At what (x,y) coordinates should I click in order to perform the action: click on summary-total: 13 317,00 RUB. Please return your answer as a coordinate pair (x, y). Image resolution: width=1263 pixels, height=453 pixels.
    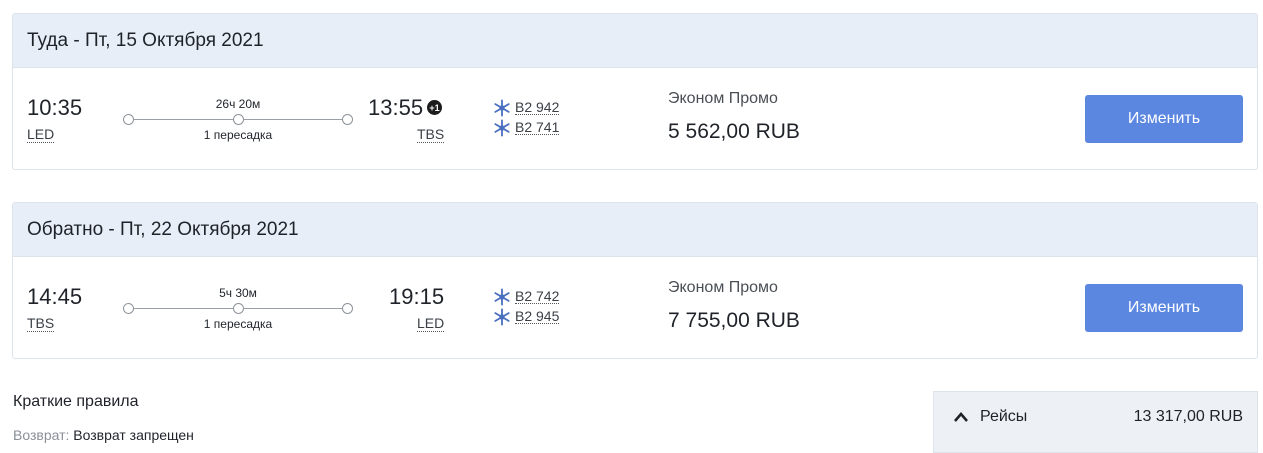
    Looking at the image, I should click on (1188, 416).